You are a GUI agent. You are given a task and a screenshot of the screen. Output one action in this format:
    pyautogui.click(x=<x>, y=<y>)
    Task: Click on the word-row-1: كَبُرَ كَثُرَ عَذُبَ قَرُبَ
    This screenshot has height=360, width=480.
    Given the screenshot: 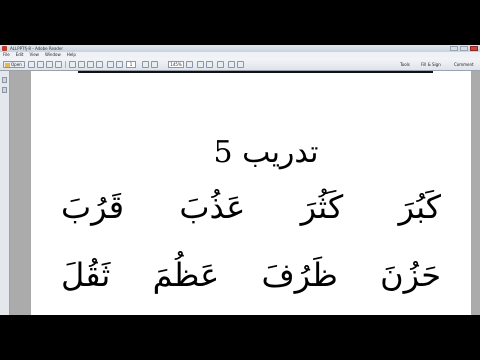 What is the action you would take?
    pyautogui.click(x=251, y=207)
    